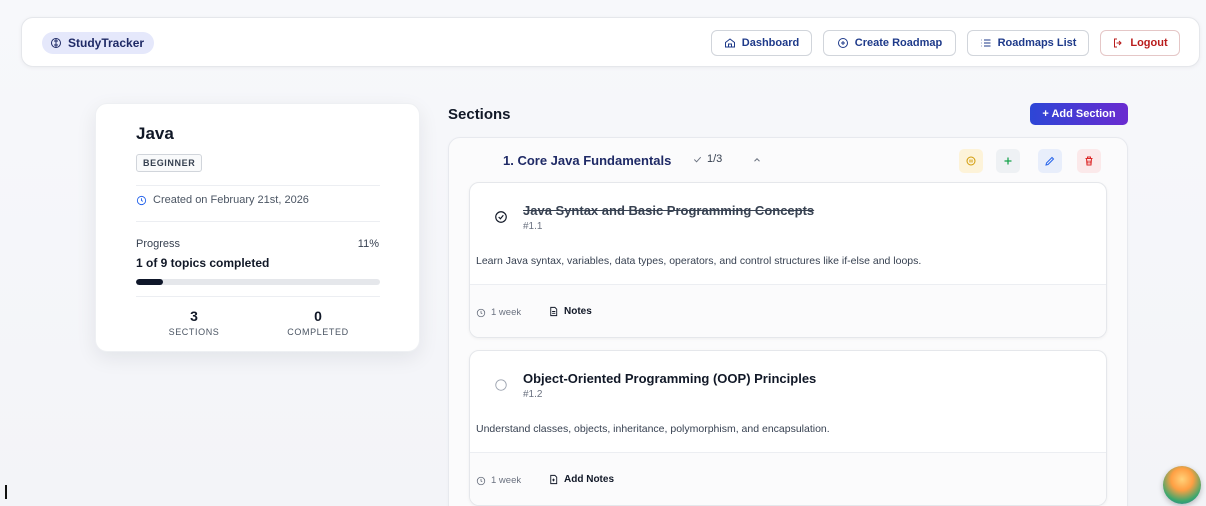 This screenshot has height=506, width=1206. Describe the element at coordinates (898, 43) in the screenshot. I see `create-roadmap-label: Create Roadmap` at that location.